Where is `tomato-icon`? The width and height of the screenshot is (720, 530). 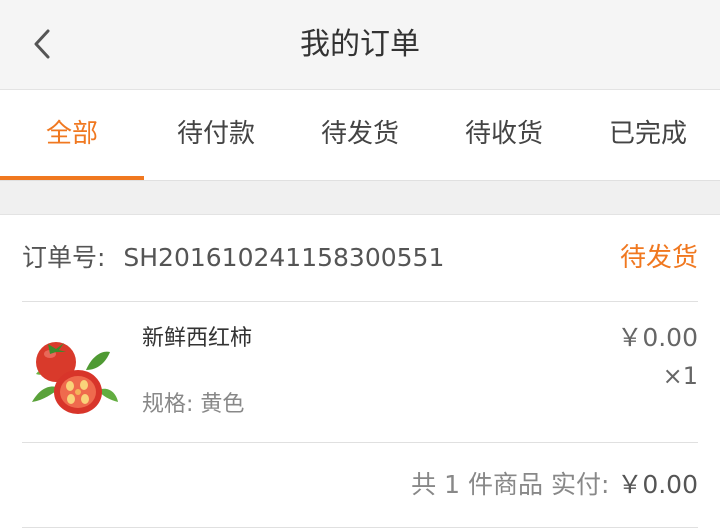
tomato-icon is located at coordinates (75, 378).